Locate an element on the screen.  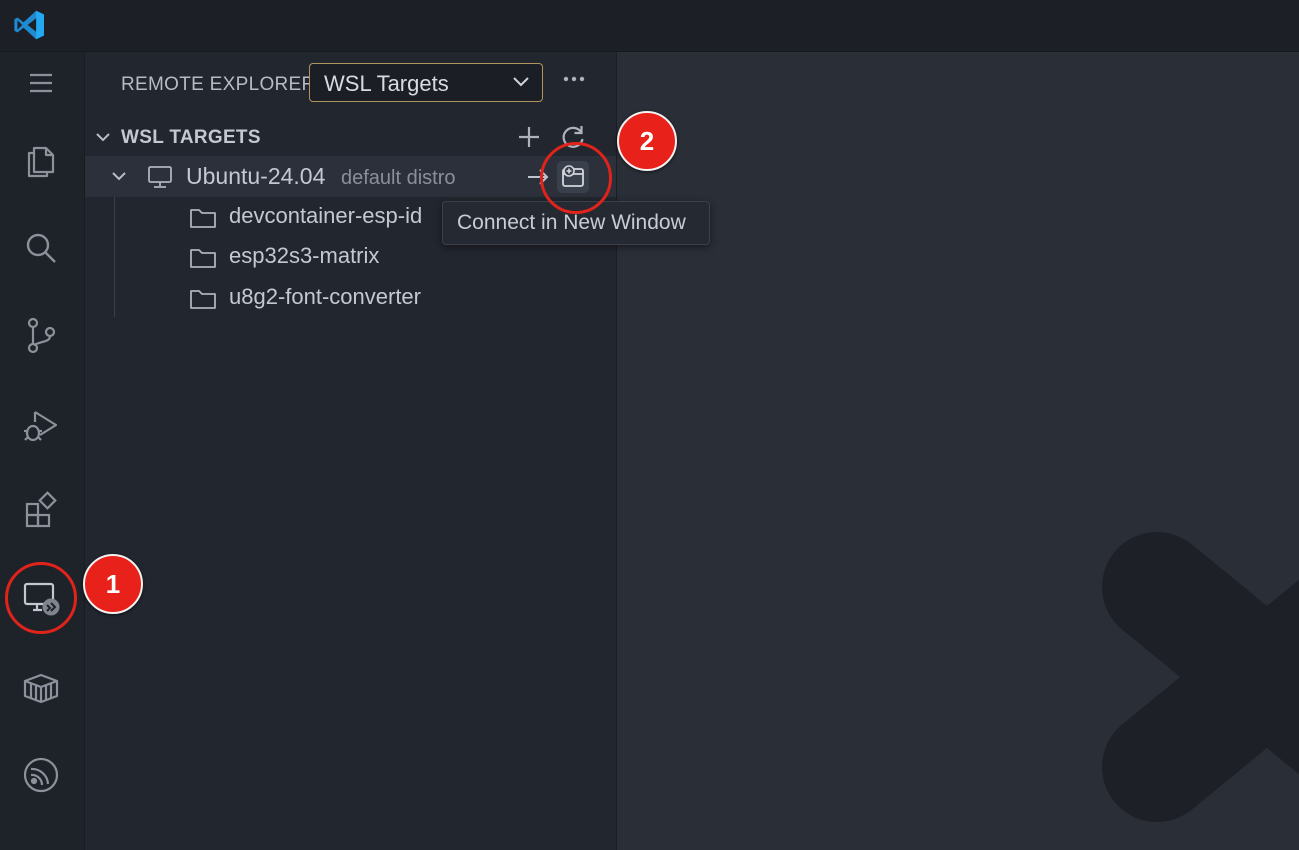
annotation-label-2: 2 is located at coordinates (647, 140).